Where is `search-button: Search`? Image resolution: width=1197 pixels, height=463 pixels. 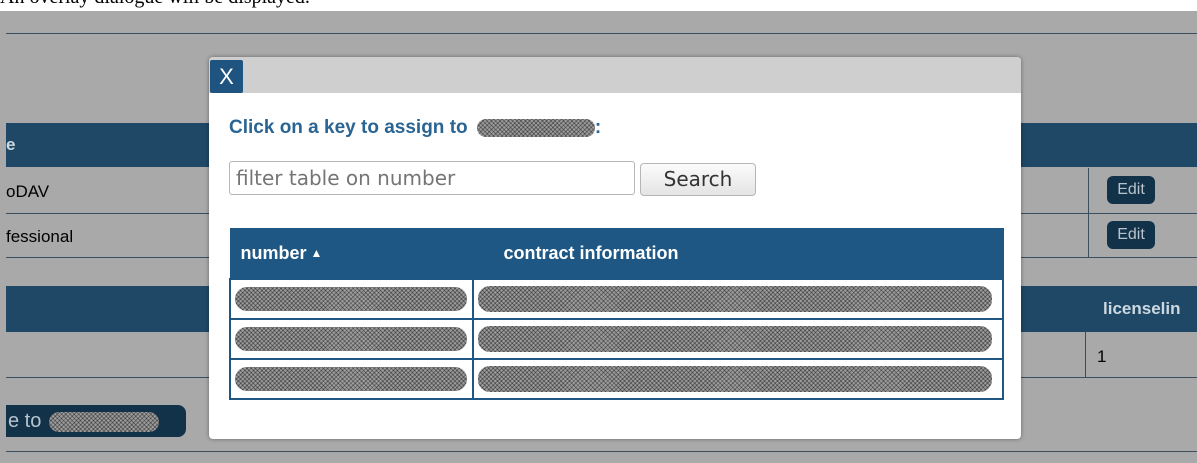
search-button: Search is located at coordinates (698, 179).